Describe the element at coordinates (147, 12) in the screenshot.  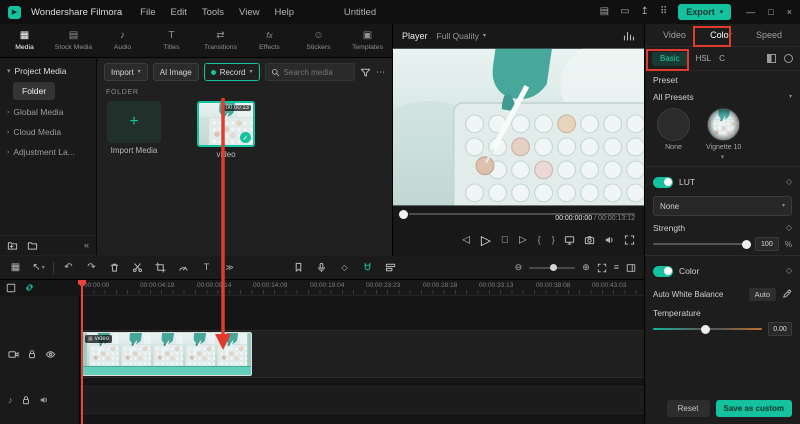
I see `menu-file: File` at that location.